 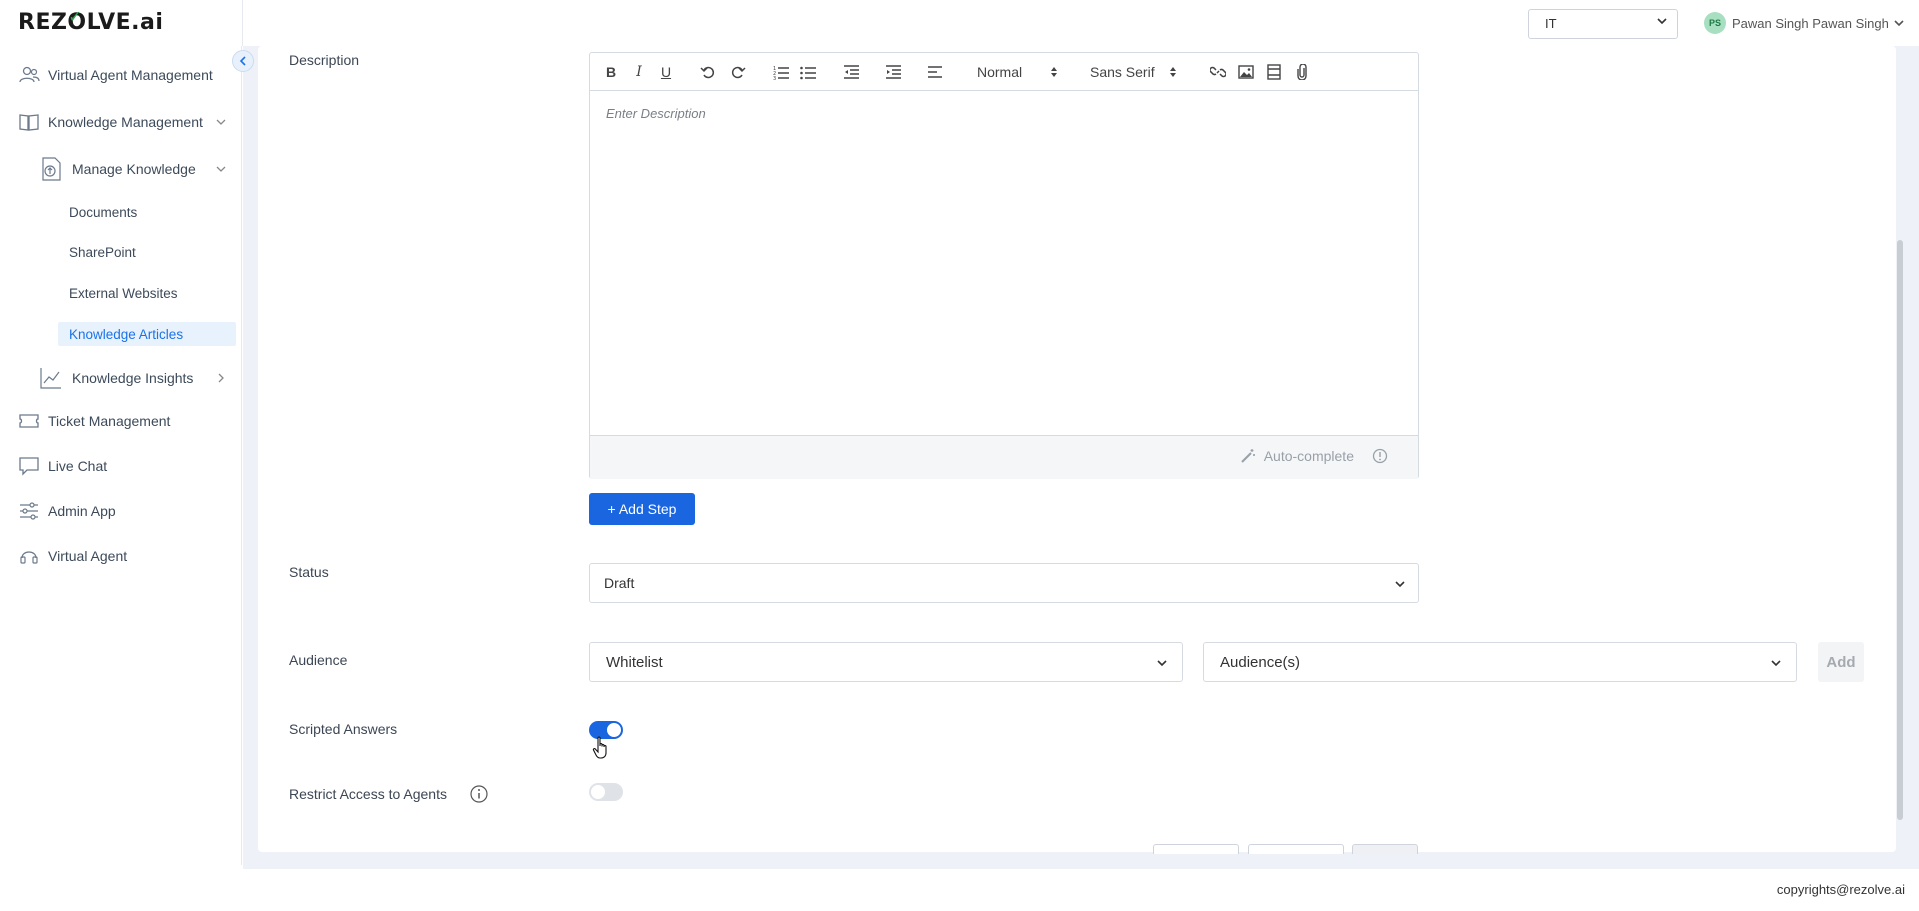 What do you see at coordinates (851, 72) in the screenshot?
I see `outdent-icon` at bounding box center [851, 72].